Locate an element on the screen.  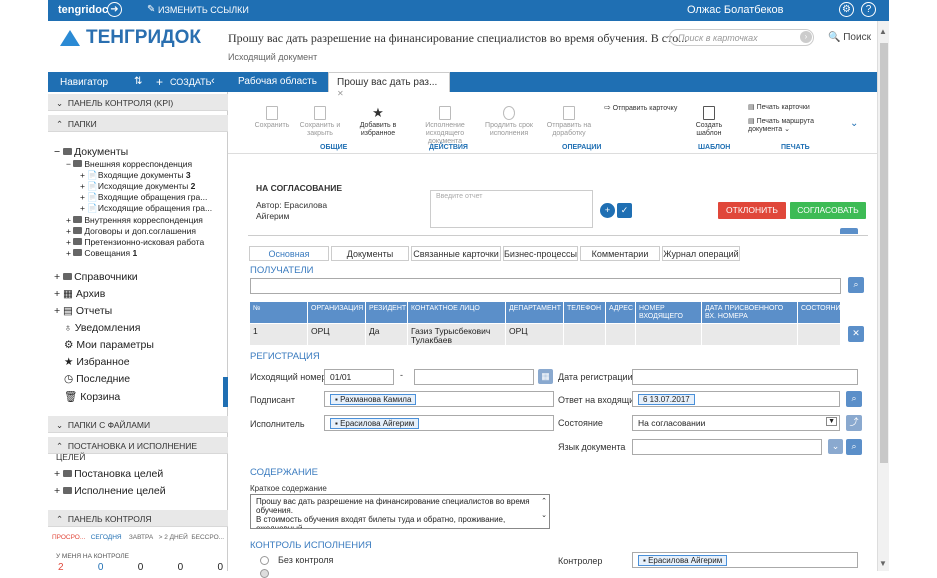
delete-row-icon: ✕ is located at coordinates (856, 334).